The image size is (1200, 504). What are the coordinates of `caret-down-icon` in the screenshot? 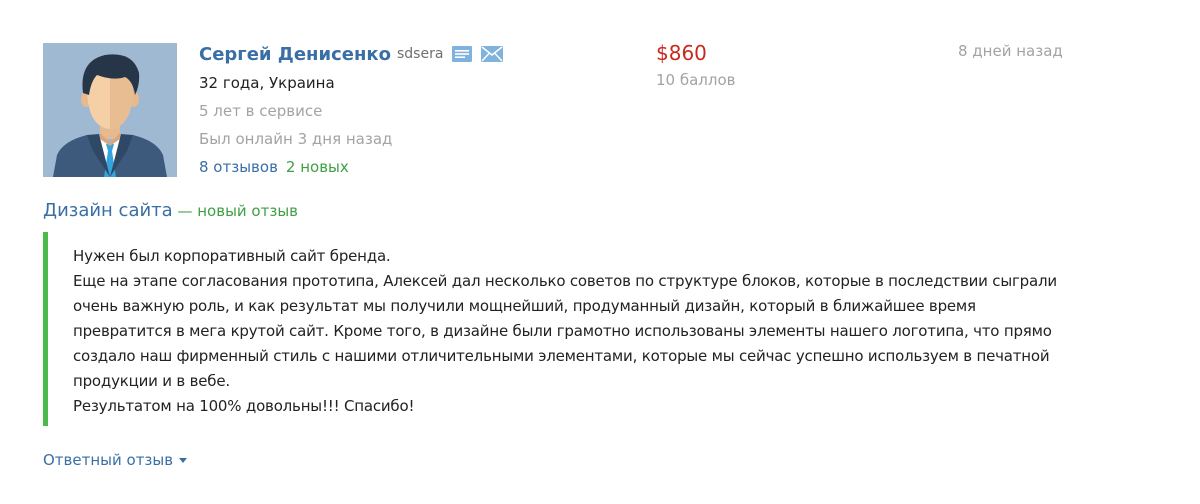 It's located at (183, 460).